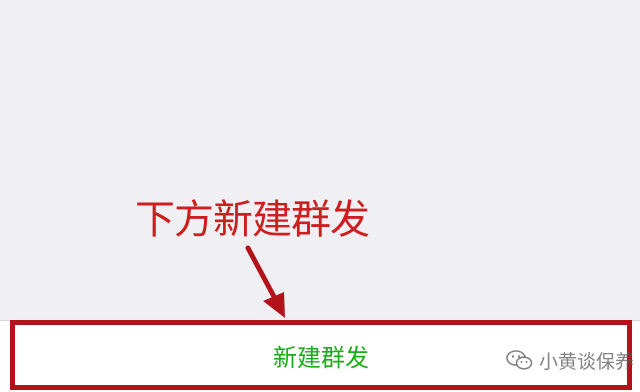  Describe the element at coordinates (519, 360) in the screenshot. I see `wechat-icon` at that location.